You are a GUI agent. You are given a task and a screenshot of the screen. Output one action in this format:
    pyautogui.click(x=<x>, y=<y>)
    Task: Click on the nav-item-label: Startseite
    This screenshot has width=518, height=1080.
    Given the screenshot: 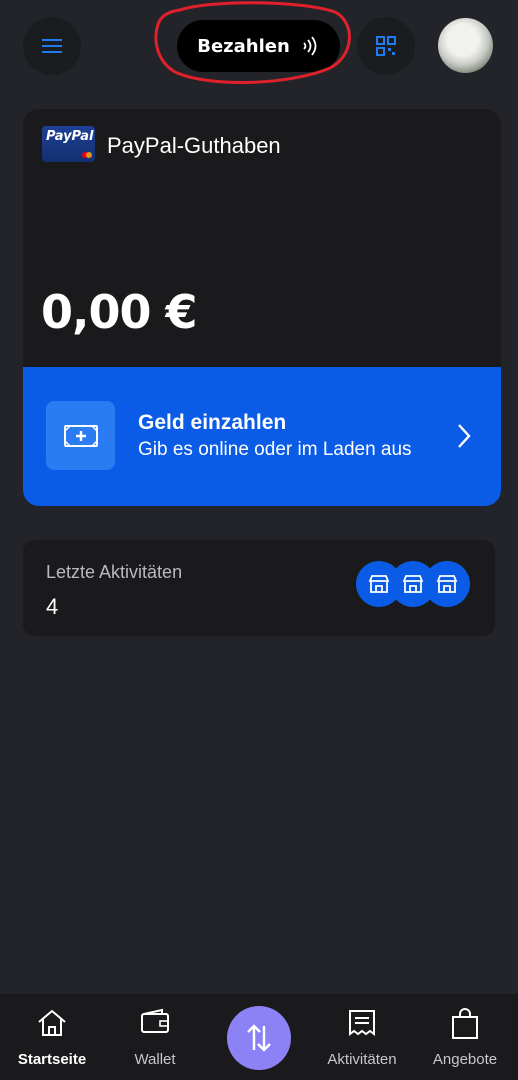 What is the action you would take?
    pyautogui.click(x=52, y=1059)
    